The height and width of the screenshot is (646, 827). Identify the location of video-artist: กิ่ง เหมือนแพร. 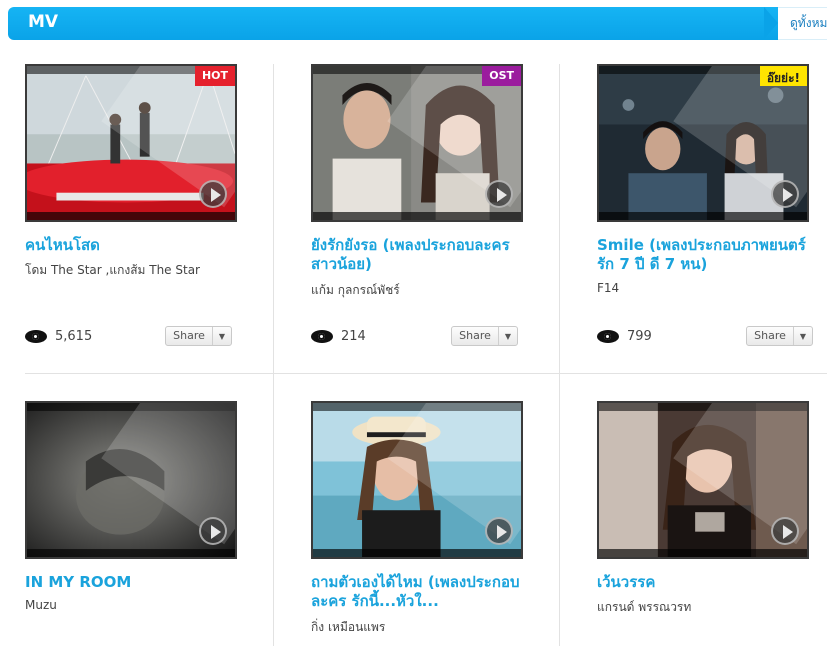
(348, 627).